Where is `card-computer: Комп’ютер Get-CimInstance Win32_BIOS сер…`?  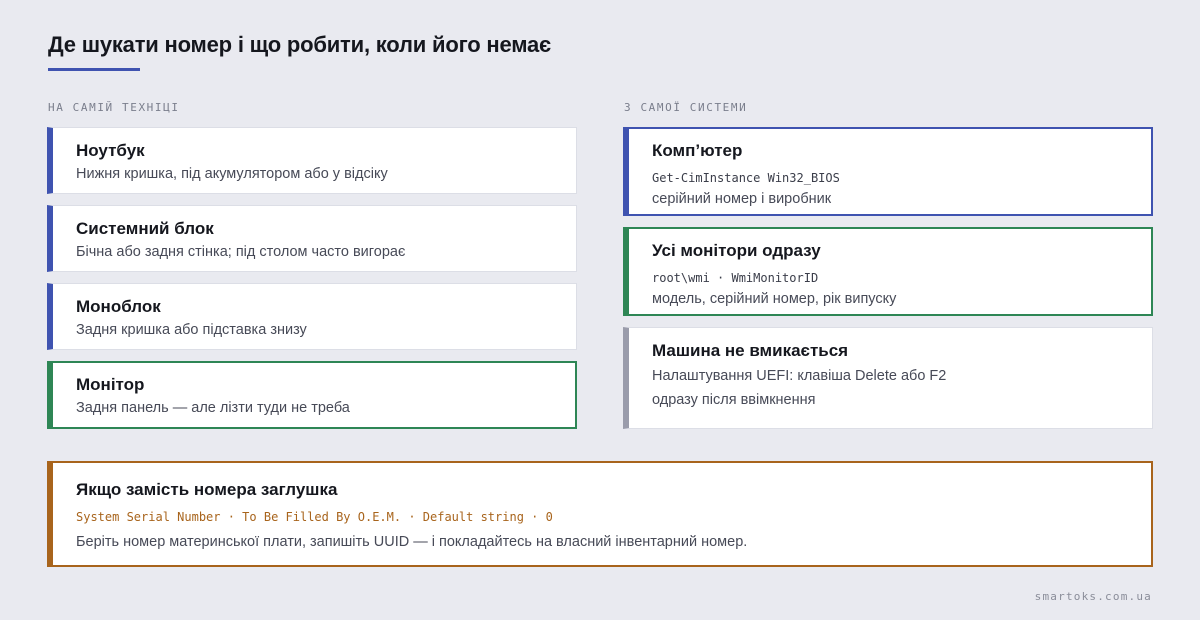 card-computer: Комп’ютер Get-CimInstance Win32_BIOS сер… is located at coordinates (888, 171).